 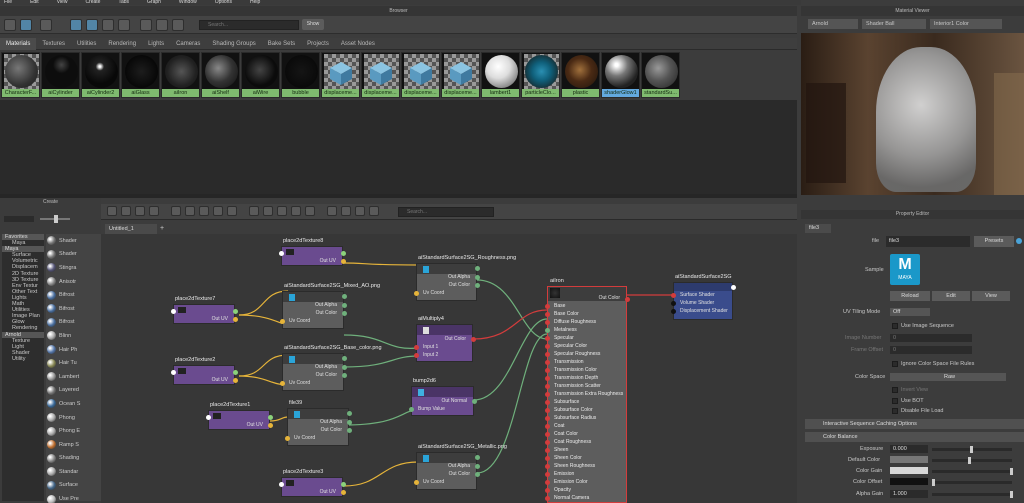 I want to click on list-view-icon, so click(x=46, y=25).